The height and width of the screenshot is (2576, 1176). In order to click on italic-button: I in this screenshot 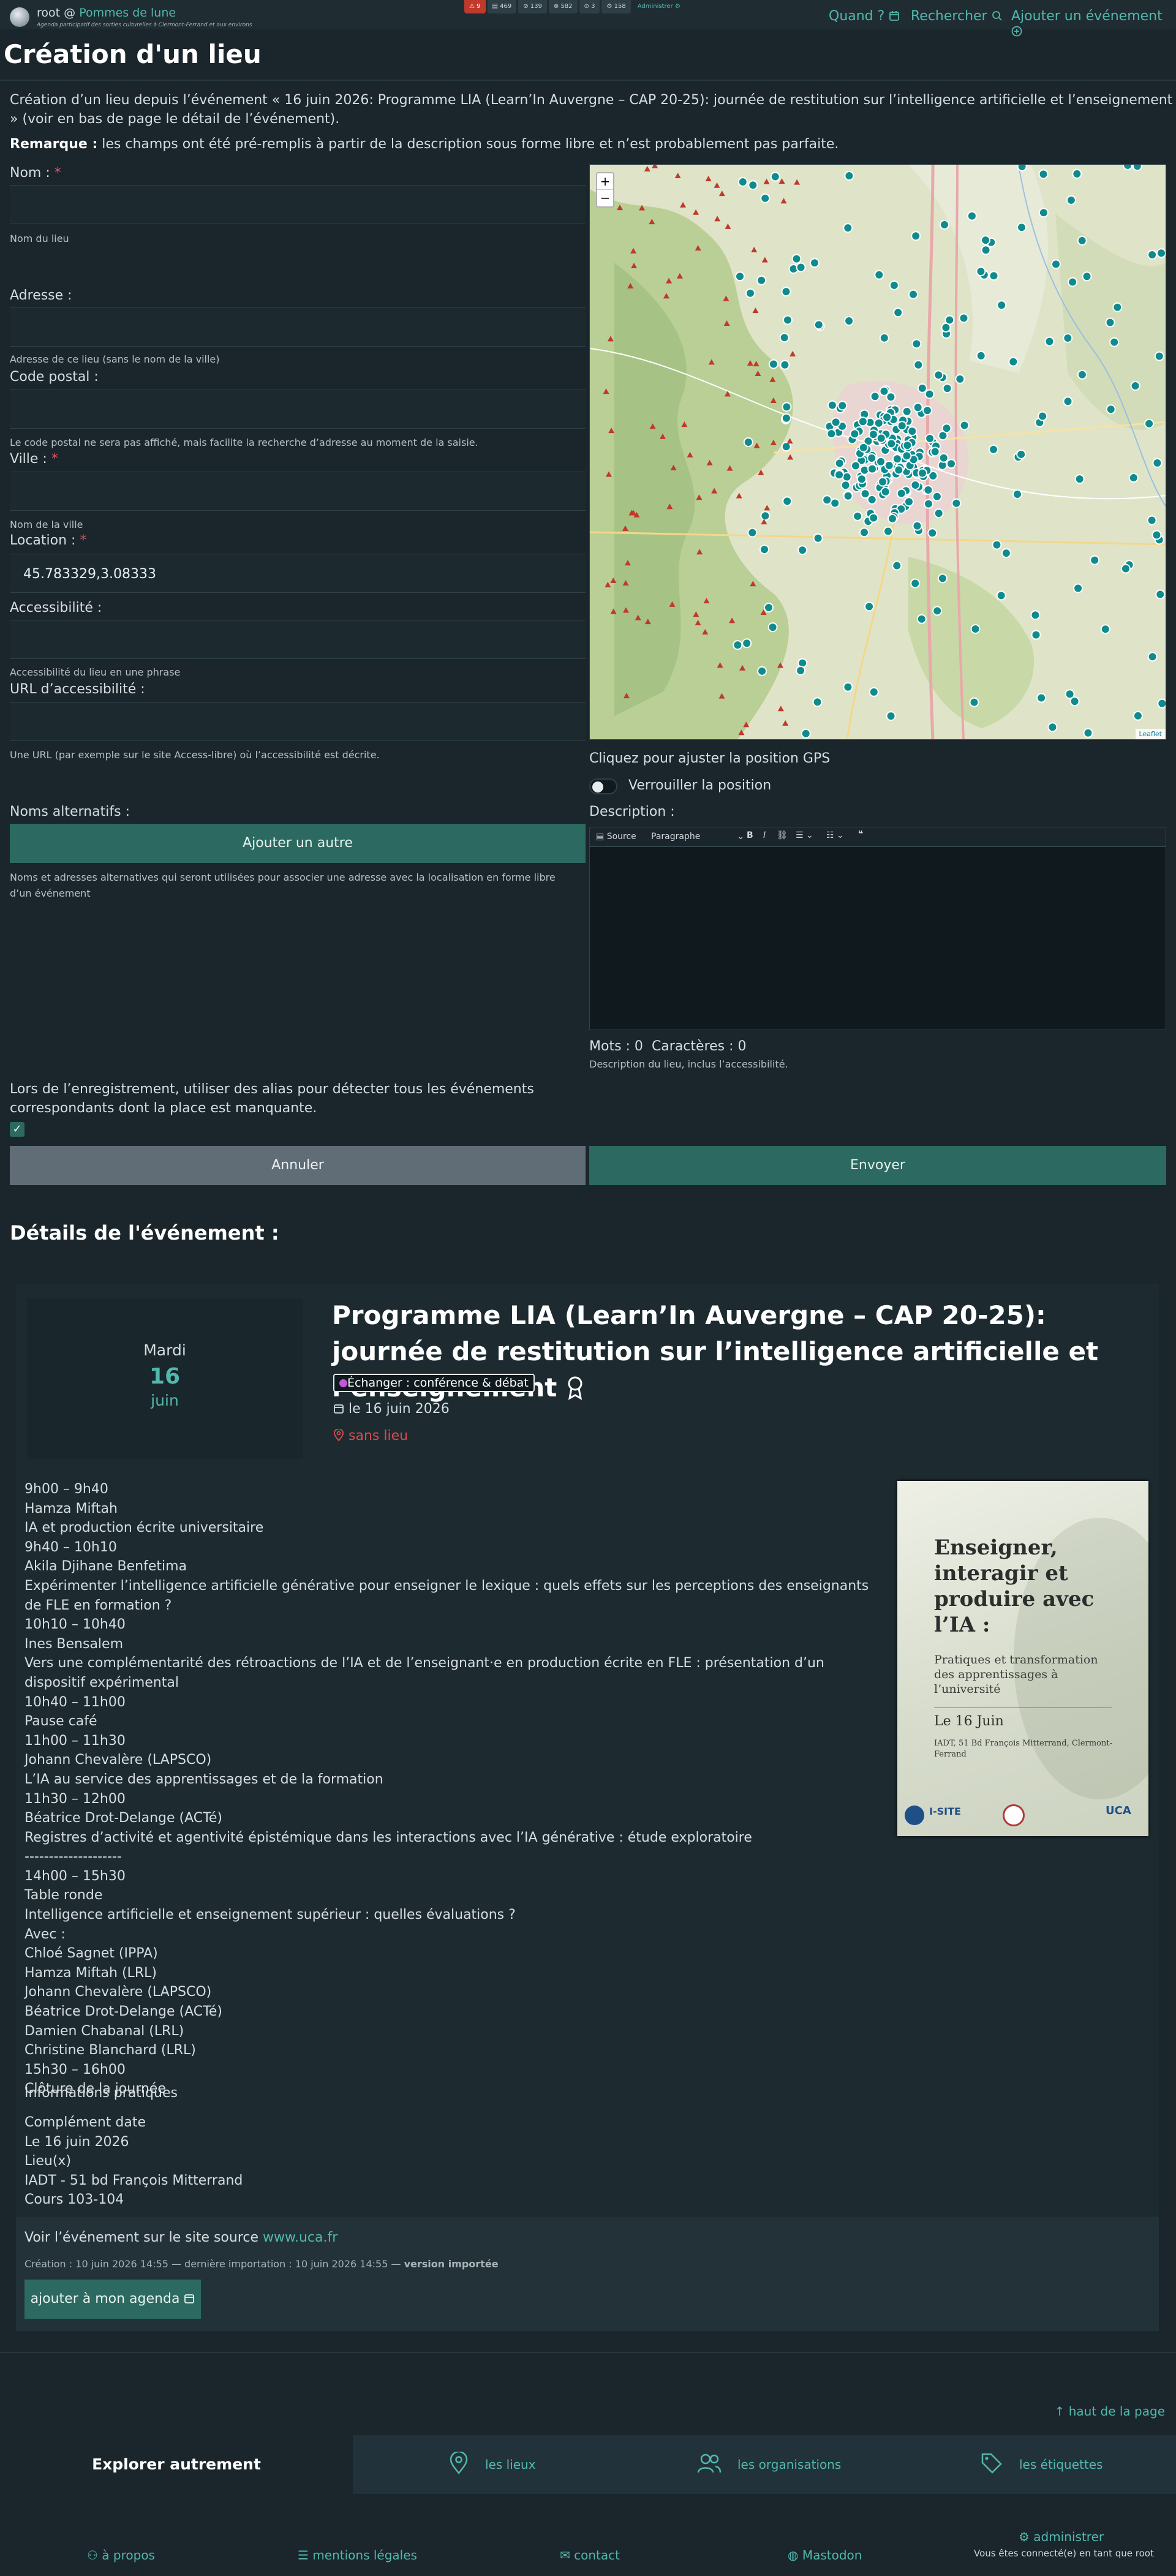, I will do `click(764, 835)`.